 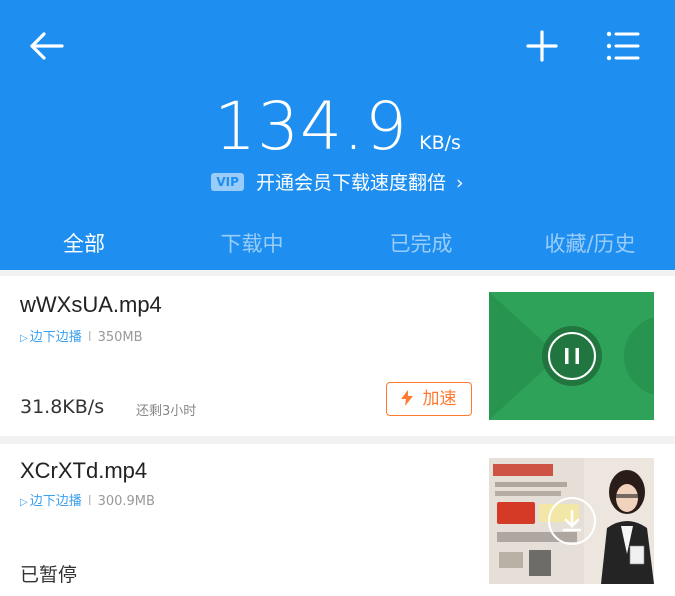 What do you see at coordinates (126, 501) in the screenshot?
I see `file-size: 300.9MB` at bounding box center [126, 501].